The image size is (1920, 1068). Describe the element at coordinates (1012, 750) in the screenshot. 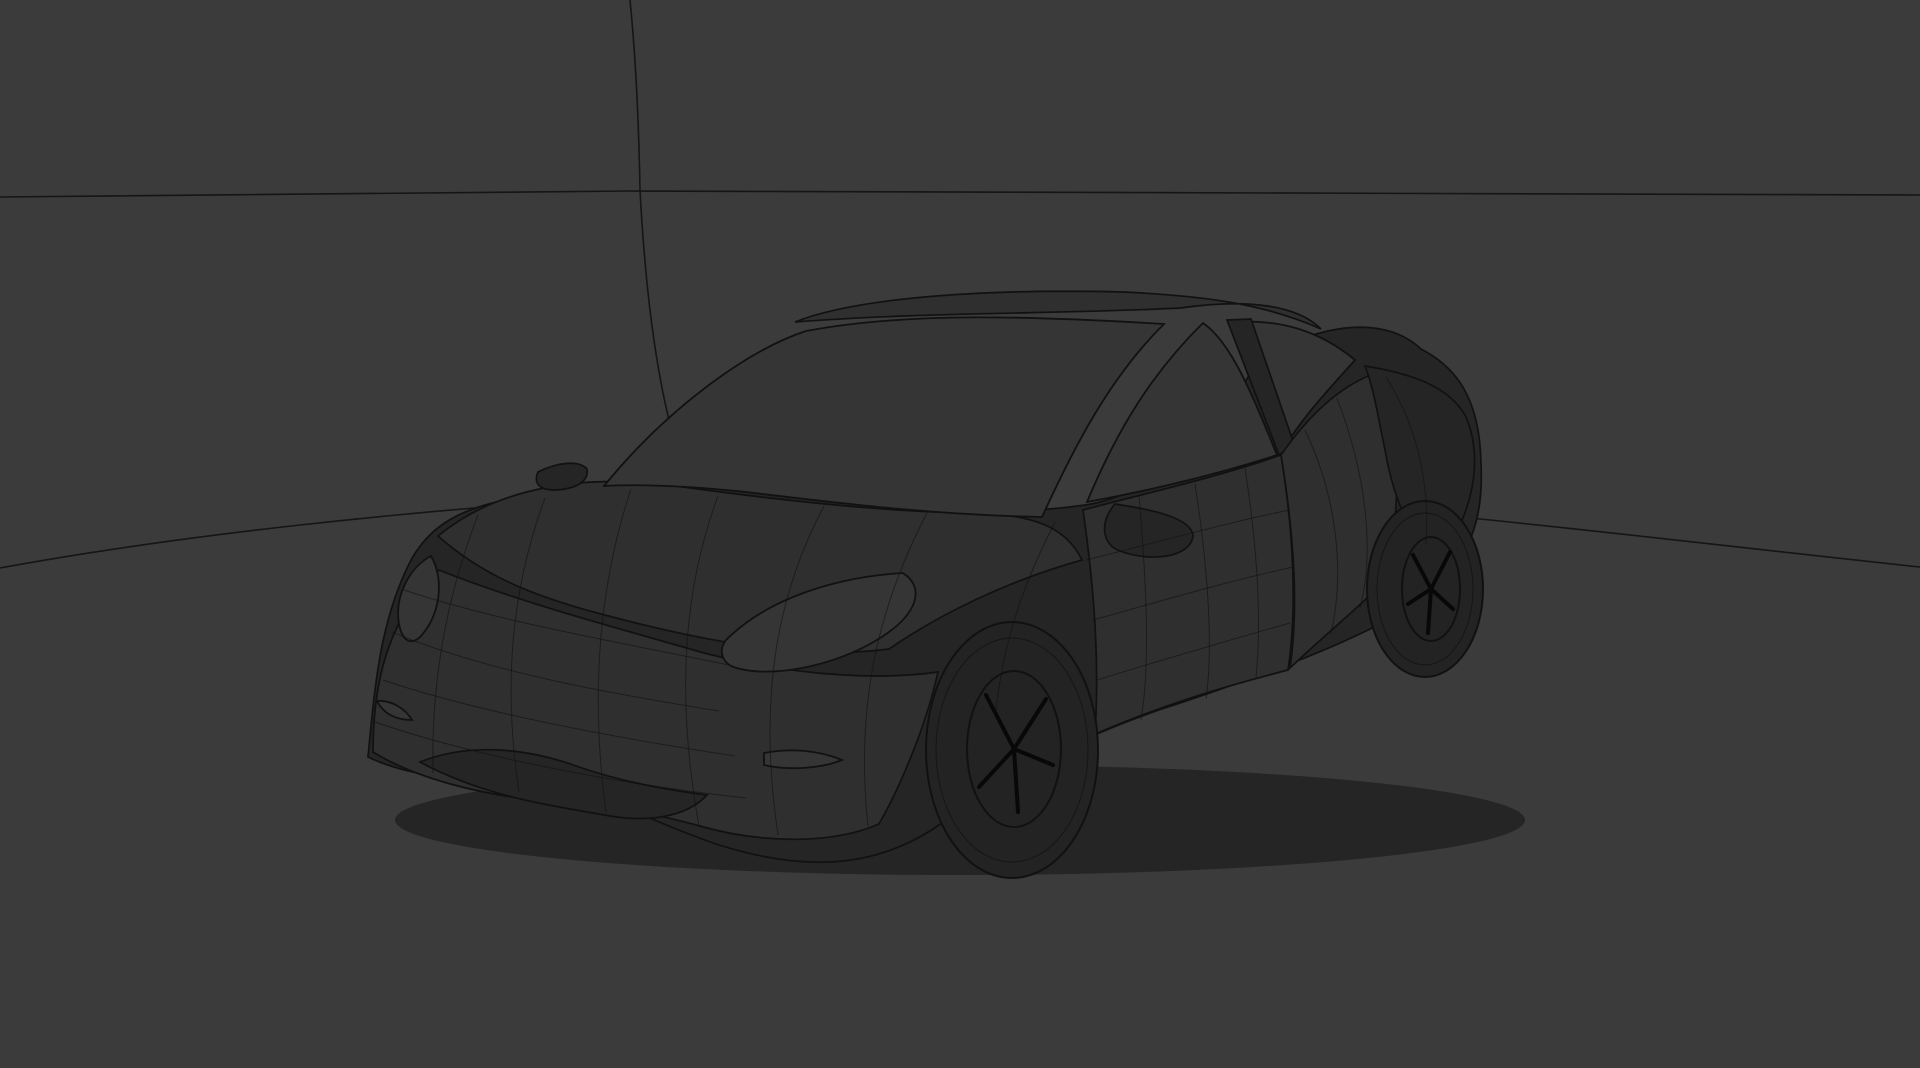

I see `front-wheel` at that location.